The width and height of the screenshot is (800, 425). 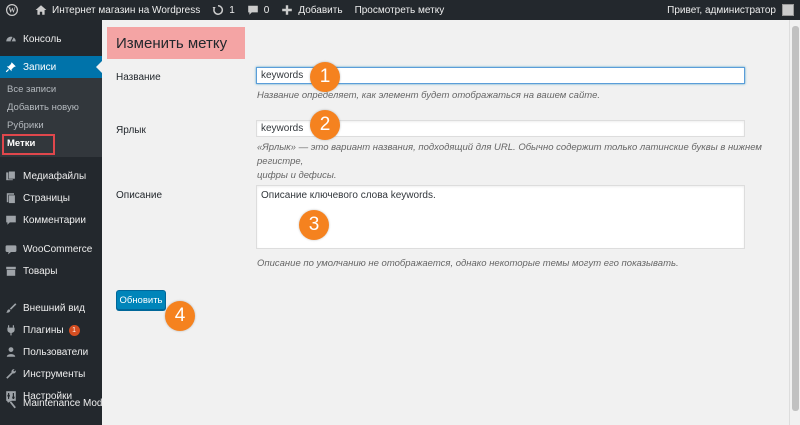 I want to click on sidebar-item-pages: Страницы, so click(x=51, y=198).